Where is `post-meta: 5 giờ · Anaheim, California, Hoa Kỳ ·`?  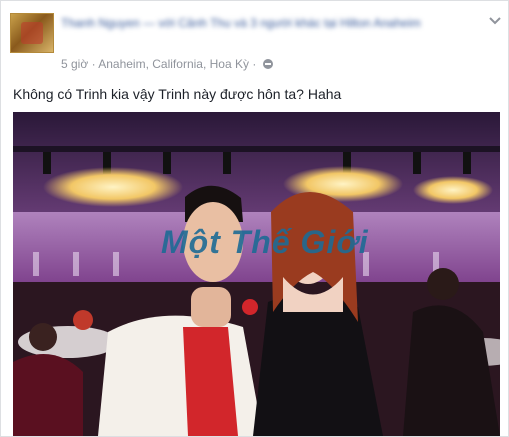 post-meta: 5 giờ · Anaheim, California, Hoa Kỳ · is located at coordinates (167, 64).